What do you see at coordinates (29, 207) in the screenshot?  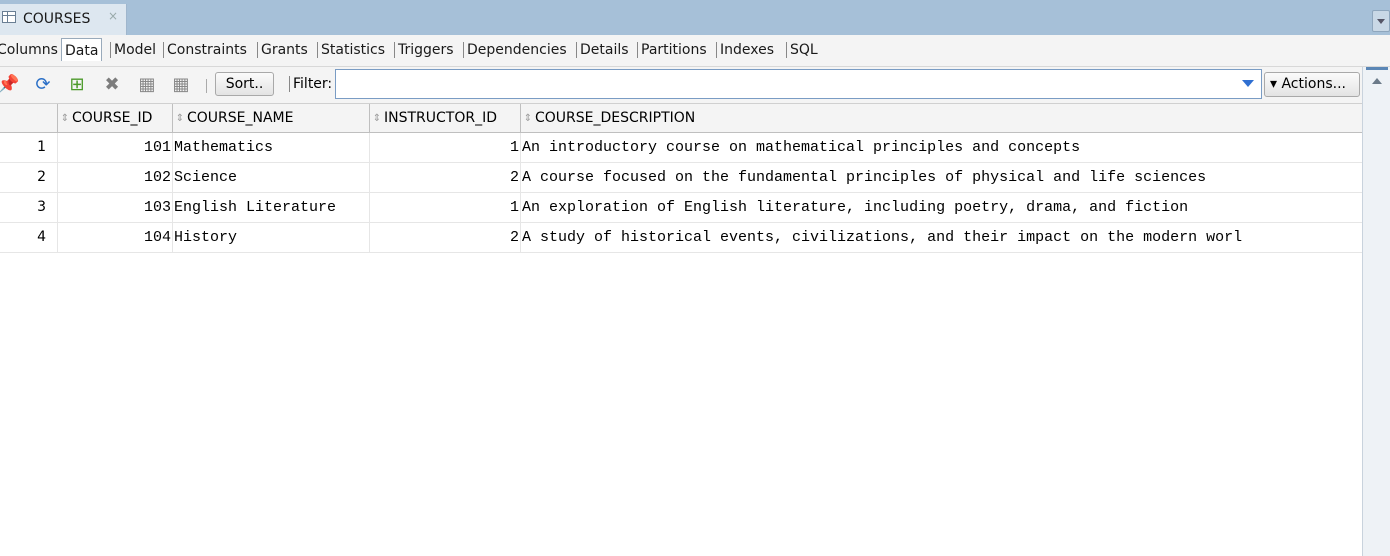 I see `row-number: 3` at bounding box center [29, 207].